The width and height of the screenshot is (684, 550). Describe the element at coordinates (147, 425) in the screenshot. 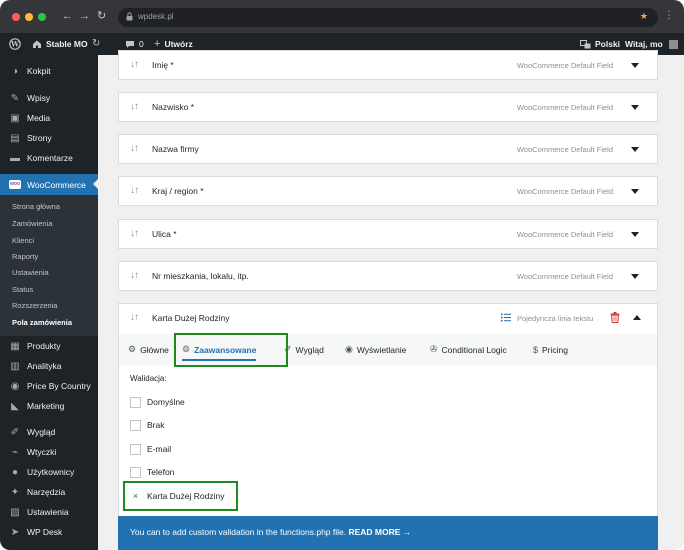

I see `validation-option-brak: Brak` at that location.